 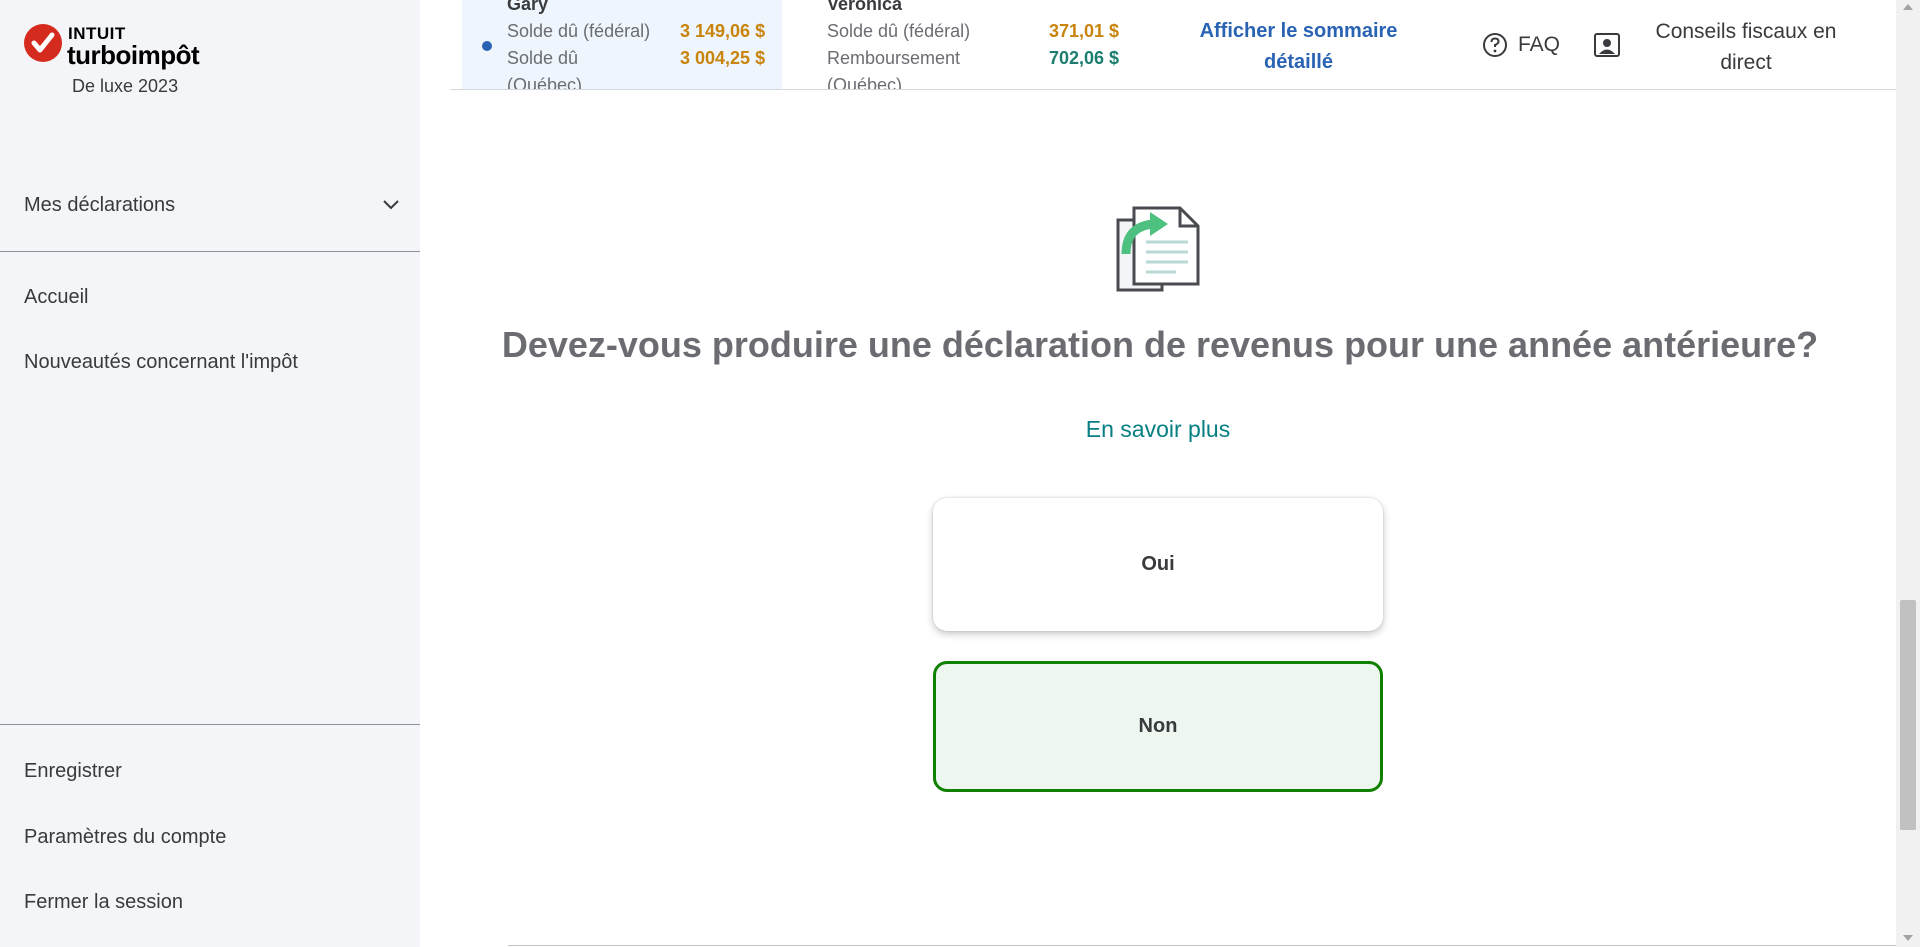 I want to click on live-tax-advice-link: Conseils fiscaux en direct, so click(x=1746, y=47).